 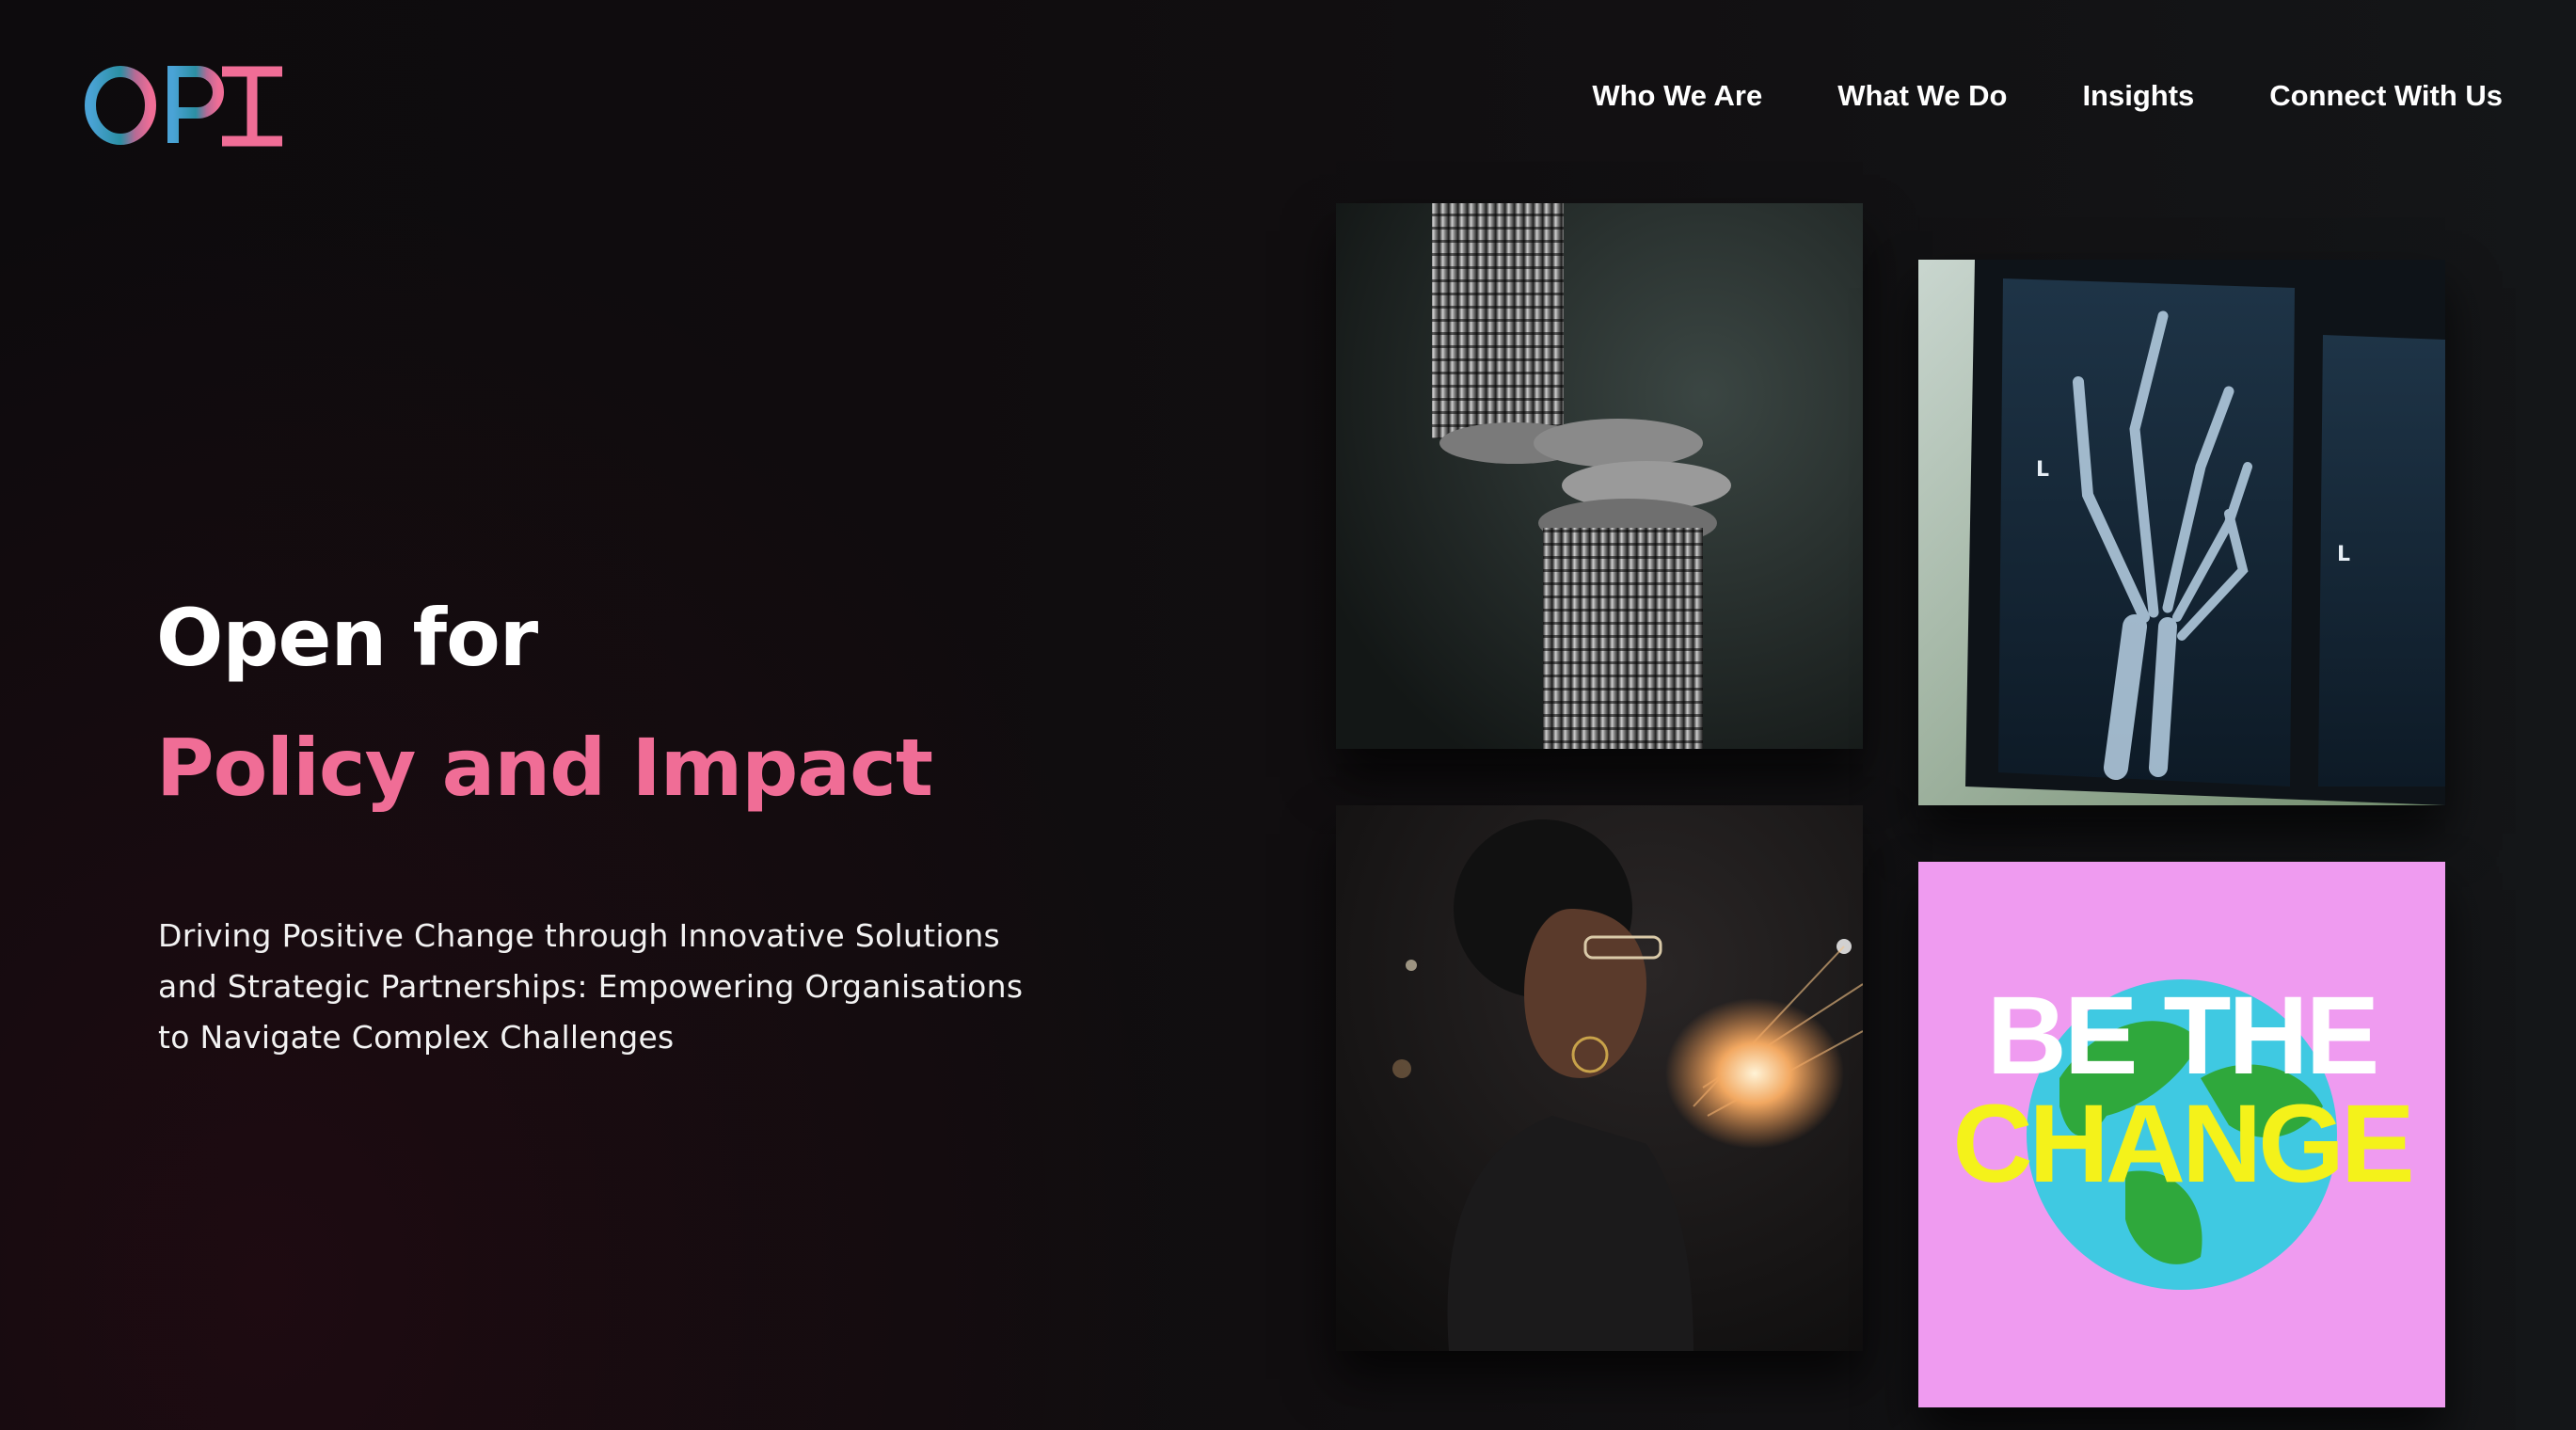 What do you see at coordinates (2182, 1036) in the screenshot?
I see `be-the-text: BE THE` at bounding box center [2182, 1036].